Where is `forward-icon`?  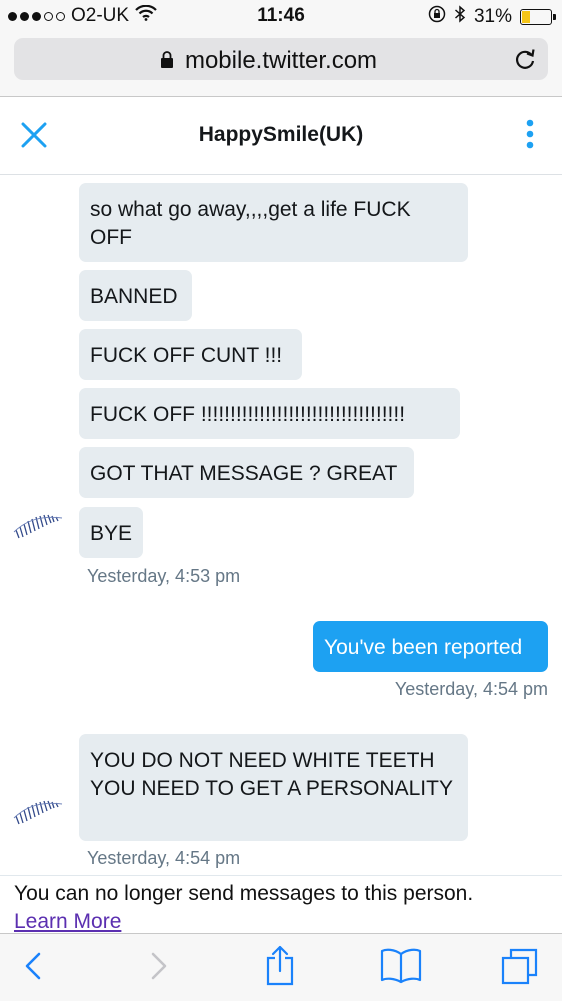
forward-icon is located at coordinates (159, 968).